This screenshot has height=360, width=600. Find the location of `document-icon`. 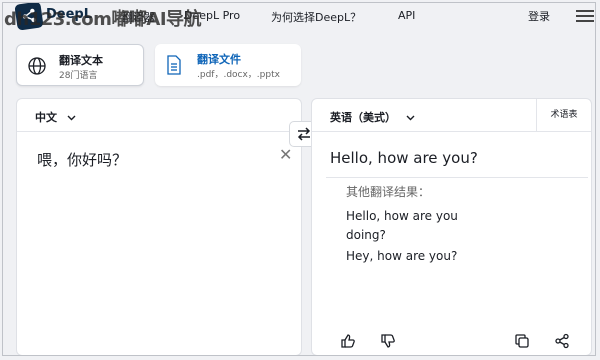

document-icon is located at coordinates (174, 67).